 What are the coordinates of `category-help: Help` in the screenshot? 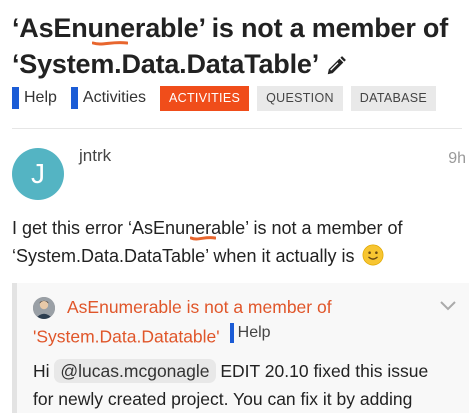 It's located at (34, 98).